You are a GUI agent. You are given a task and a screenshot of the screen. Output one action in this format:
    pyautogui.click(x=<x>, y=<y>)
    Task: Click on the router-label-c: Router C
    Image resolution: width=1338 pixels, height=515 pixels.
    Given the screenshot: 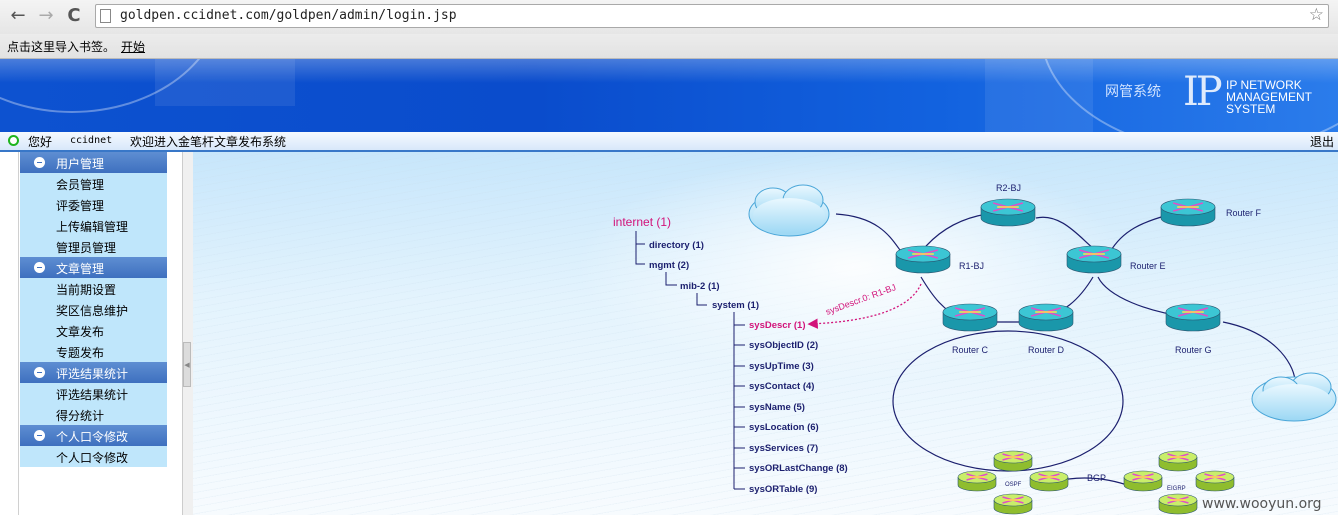 What is the action you would take?
    pyautogui.click(x=970, y=350)
    